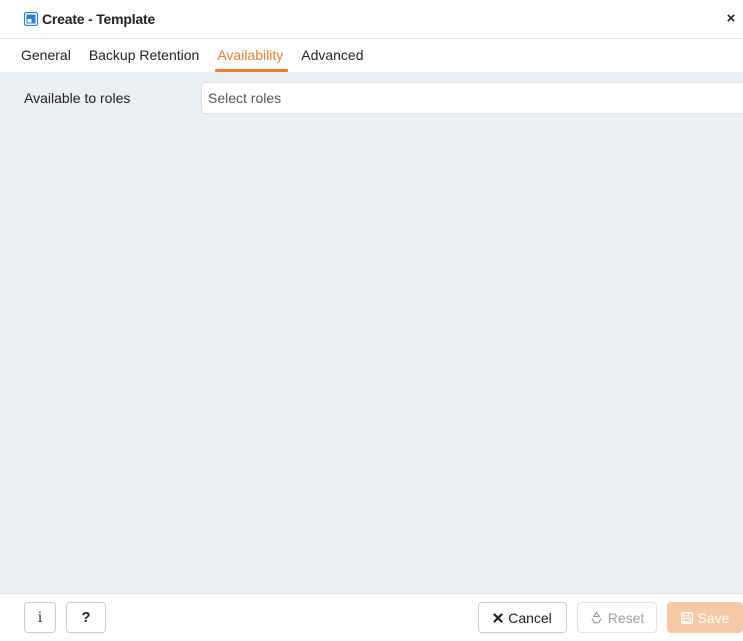 This screenshot has height=641, width=743. I want to click on dialog-title: Create - Template, so click(99, 19).